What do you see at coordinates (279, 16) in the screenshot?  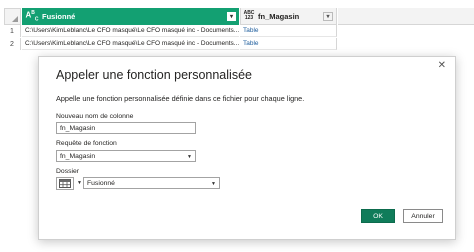 I see `column-header-label: fn_Magasin` at bounding box center [279, 16].